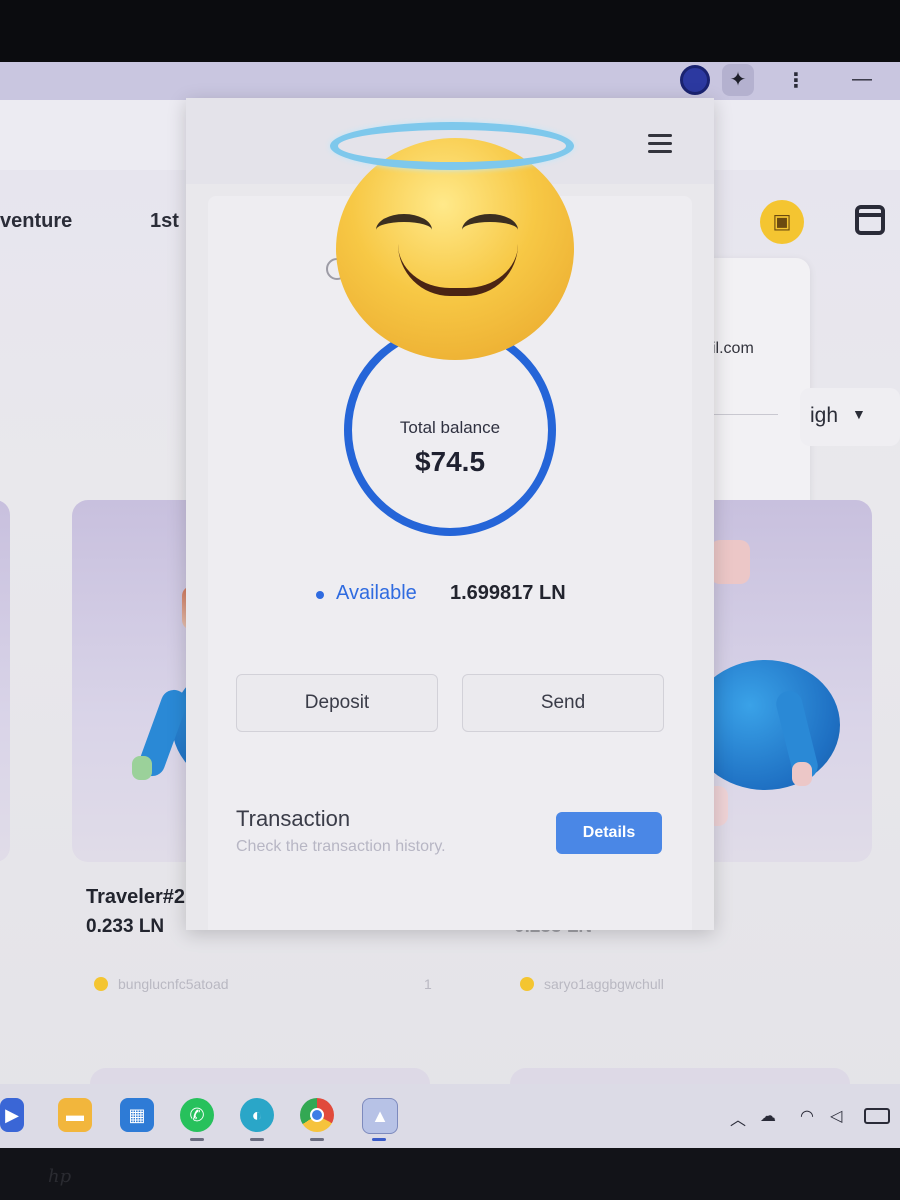  Describe the element at coordinates (768, 1116) in the screenshot. I see `cloud-icon: ☁` at that location.